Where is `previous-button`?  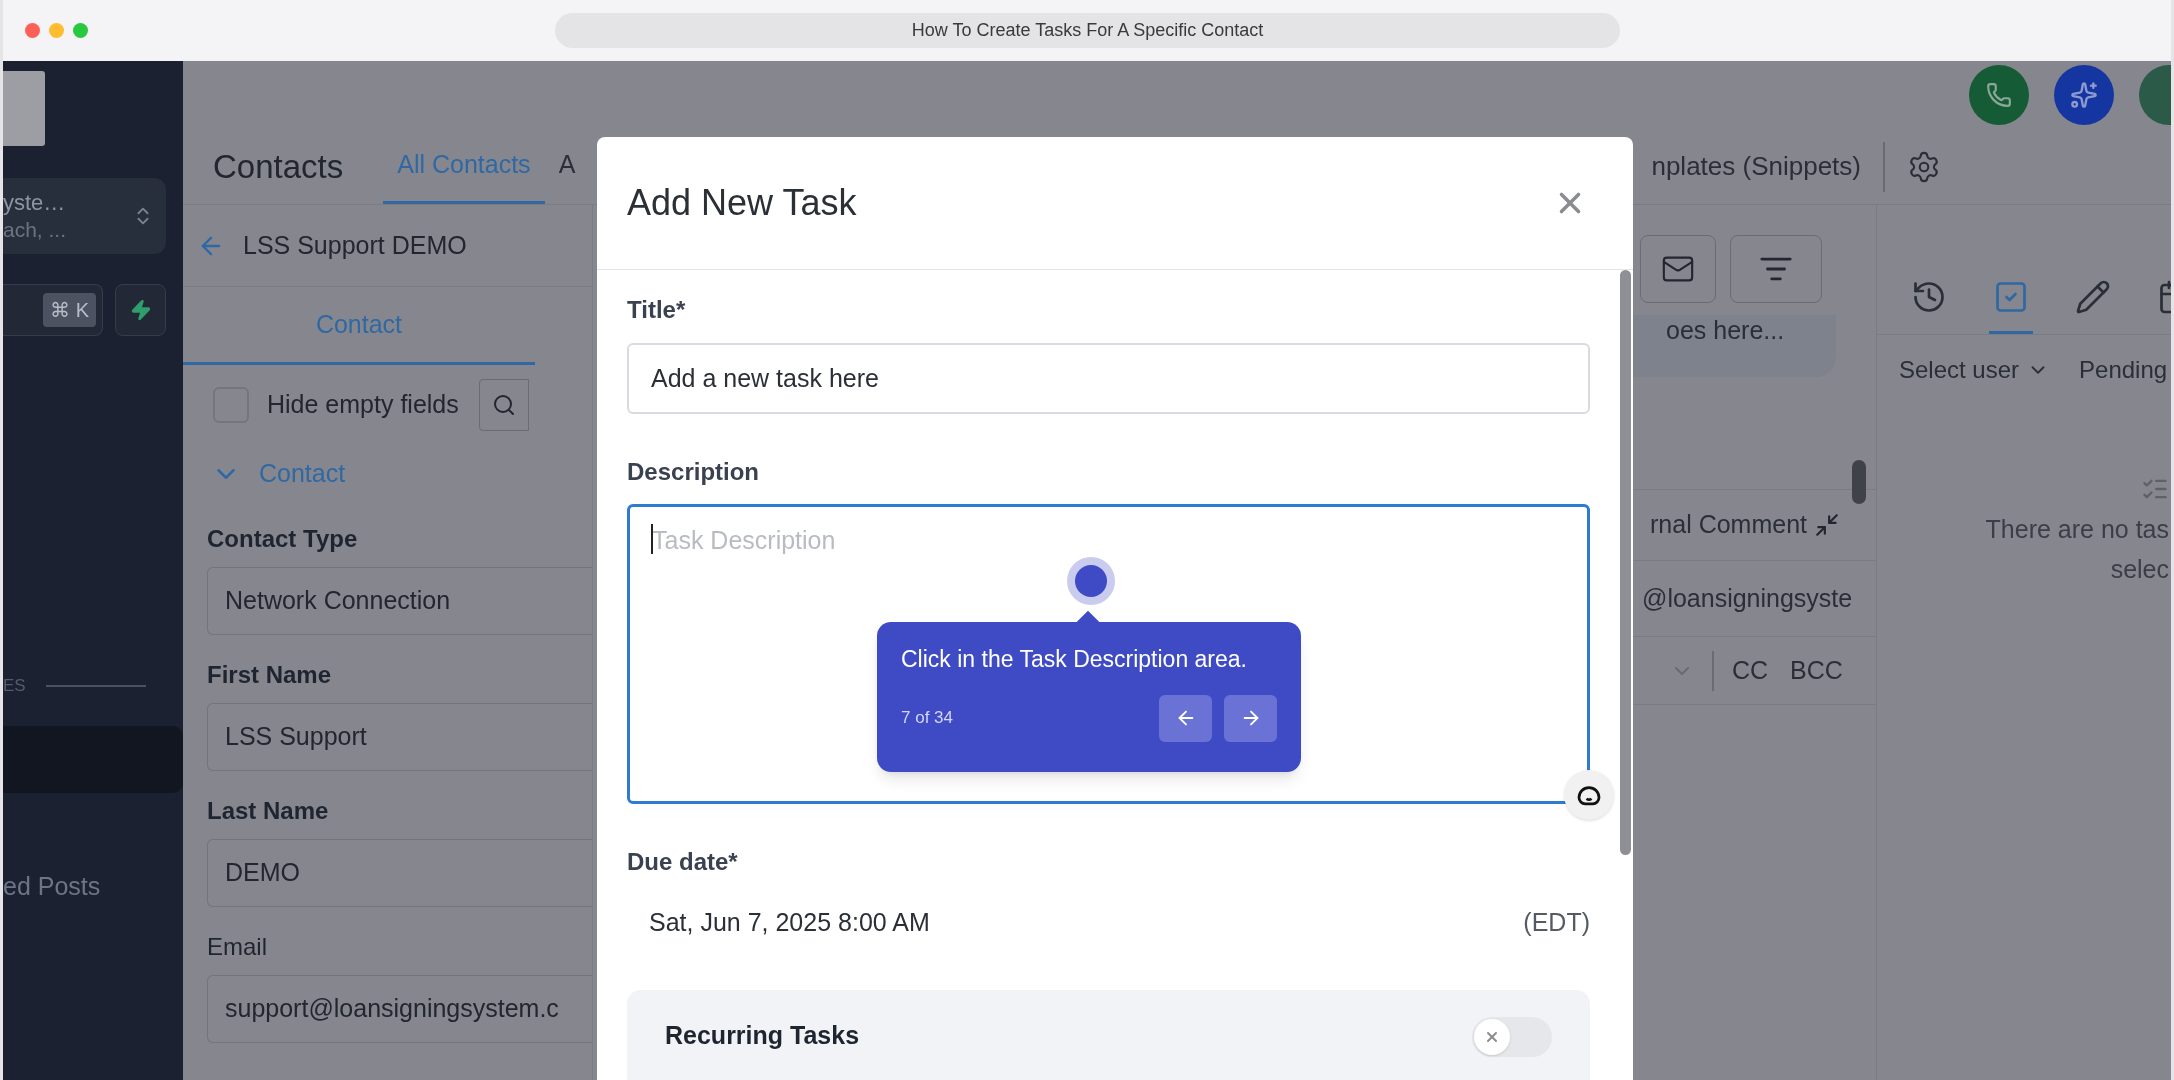 previous-button is located at coordinates (1185, 718).